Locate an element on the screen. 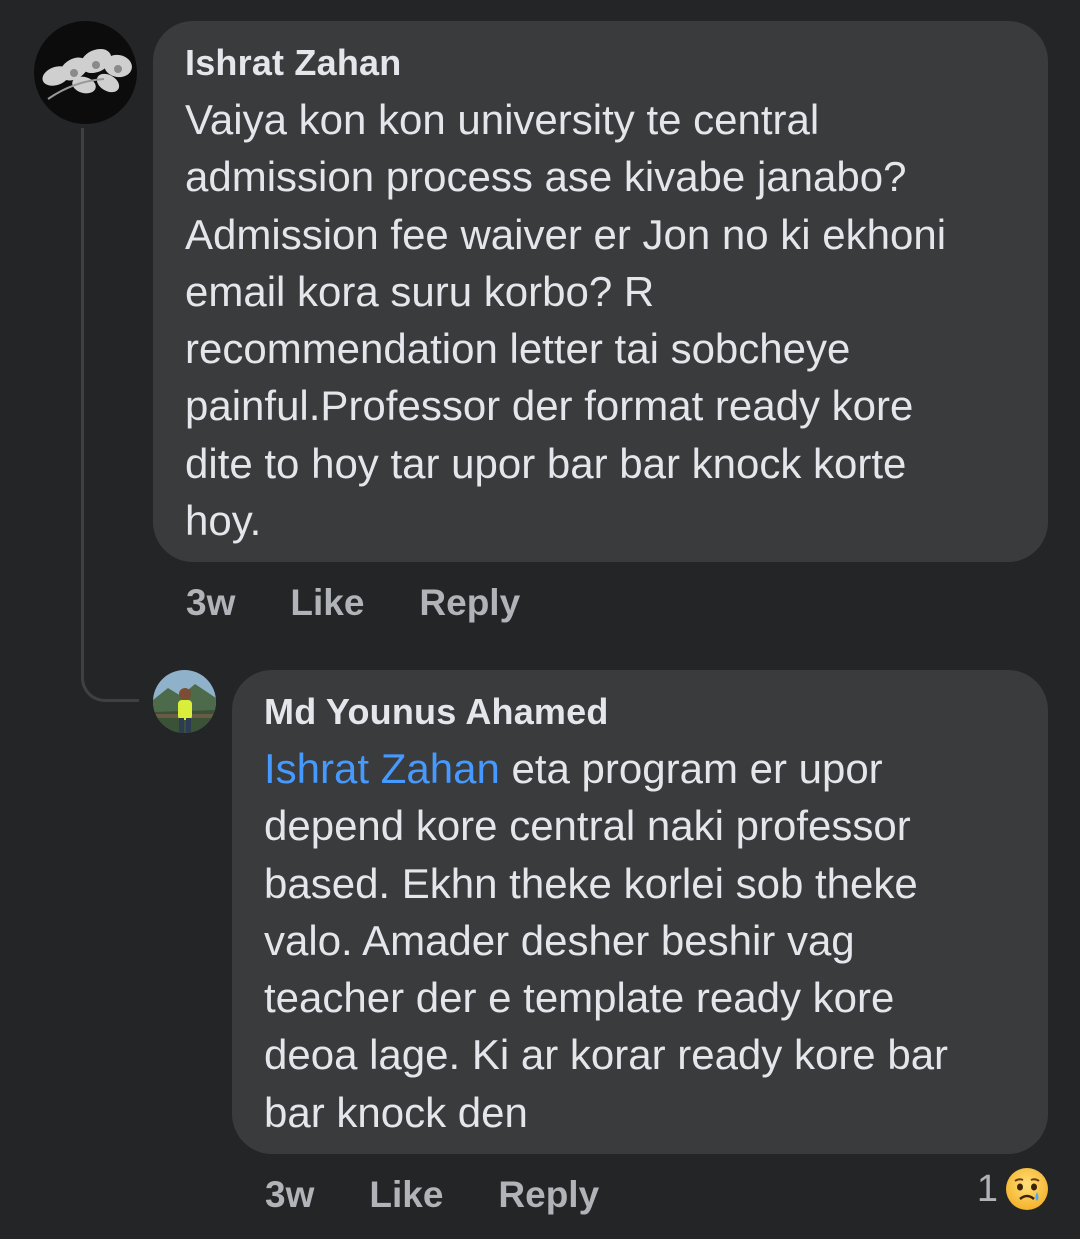 This screenshot has width=1080, height=1239. sad-reaction-icon is located at coordinates (1027, 1189).